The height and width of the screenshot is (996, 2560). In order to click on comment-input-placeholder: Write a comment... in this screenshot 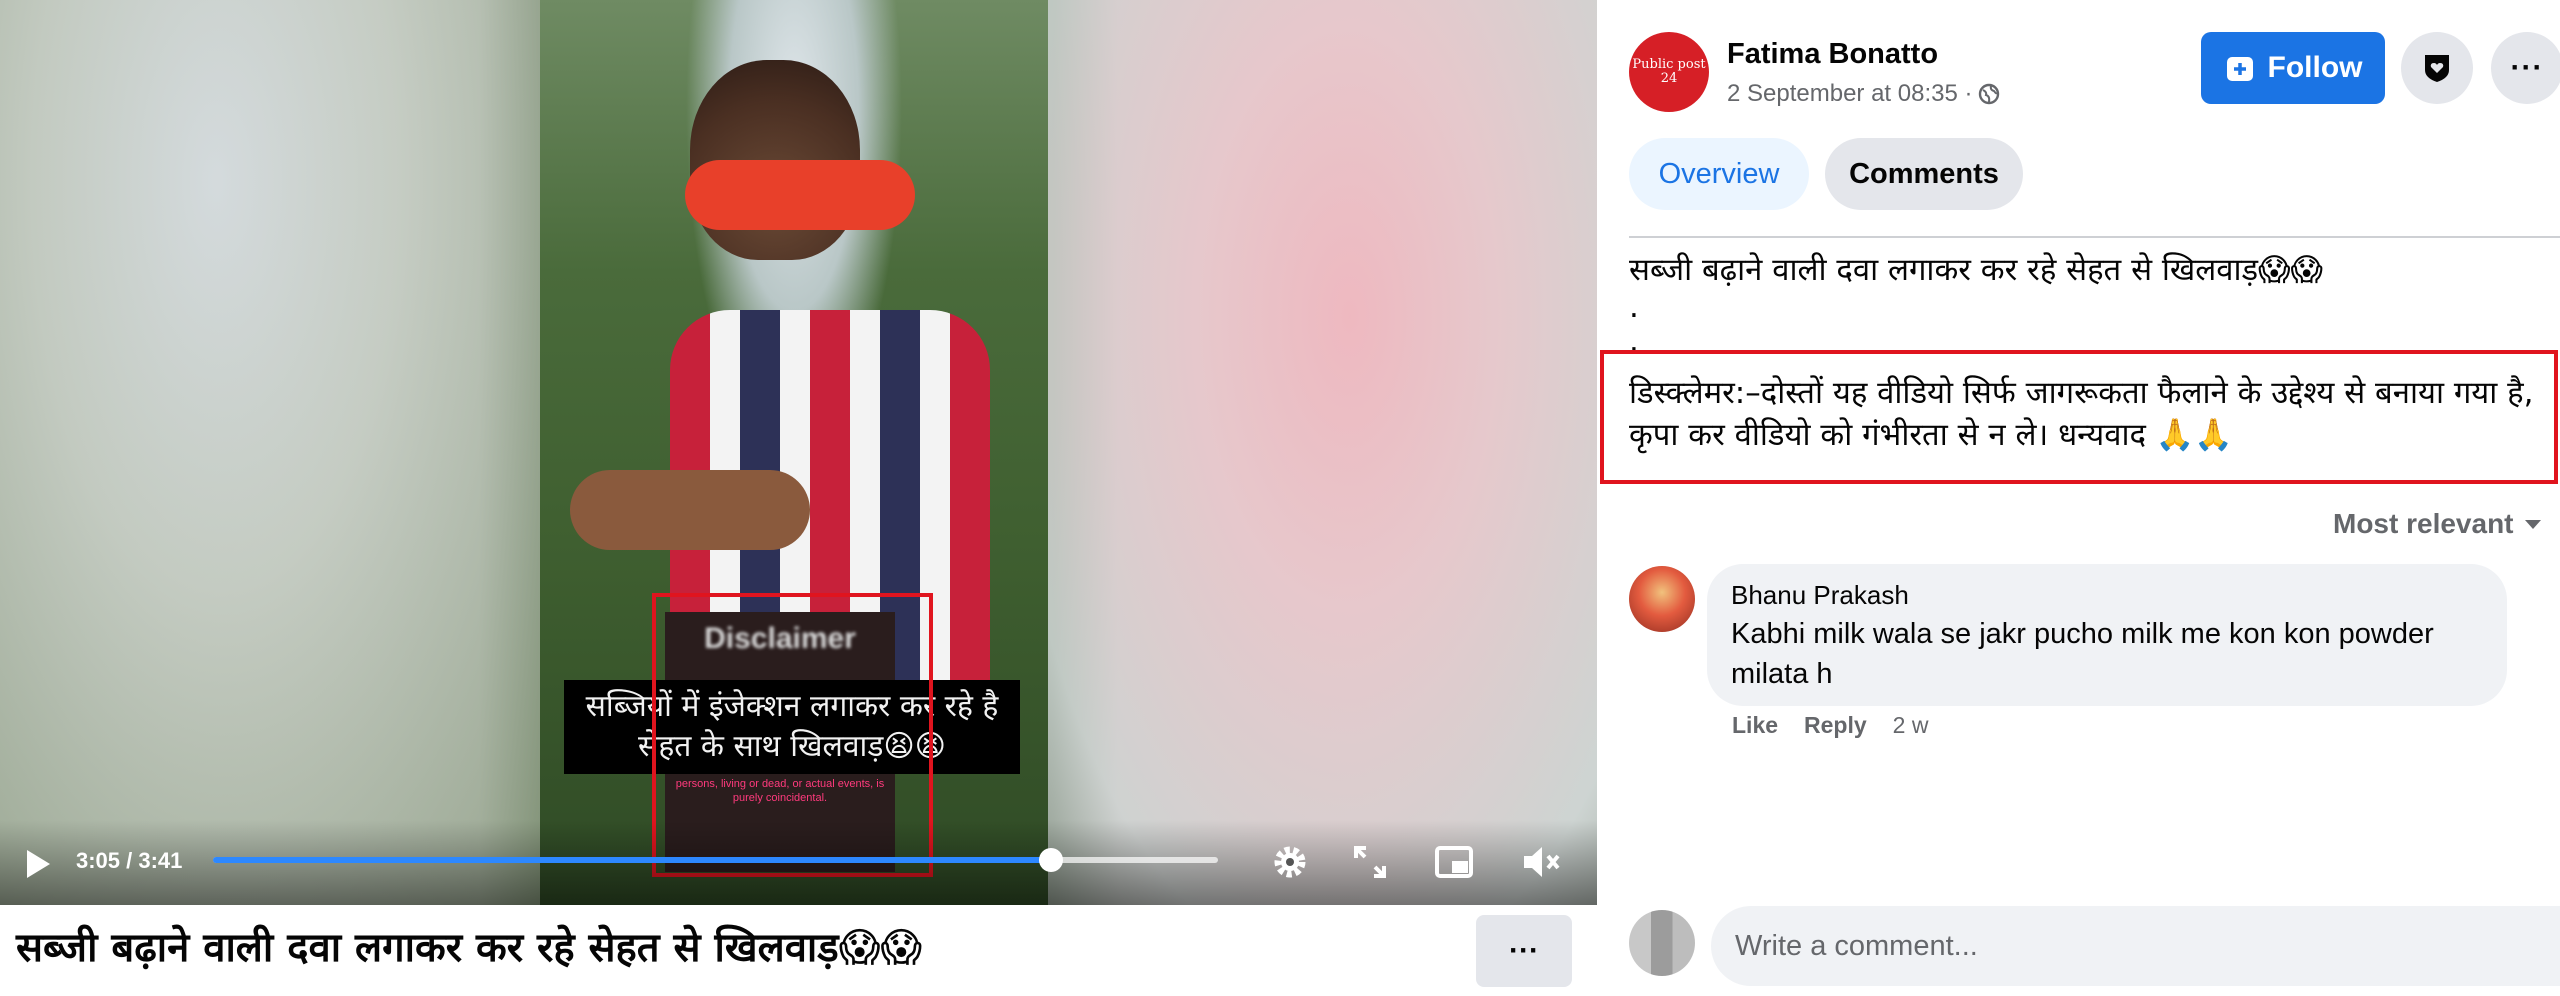, I will do `click(1856, 945)`.